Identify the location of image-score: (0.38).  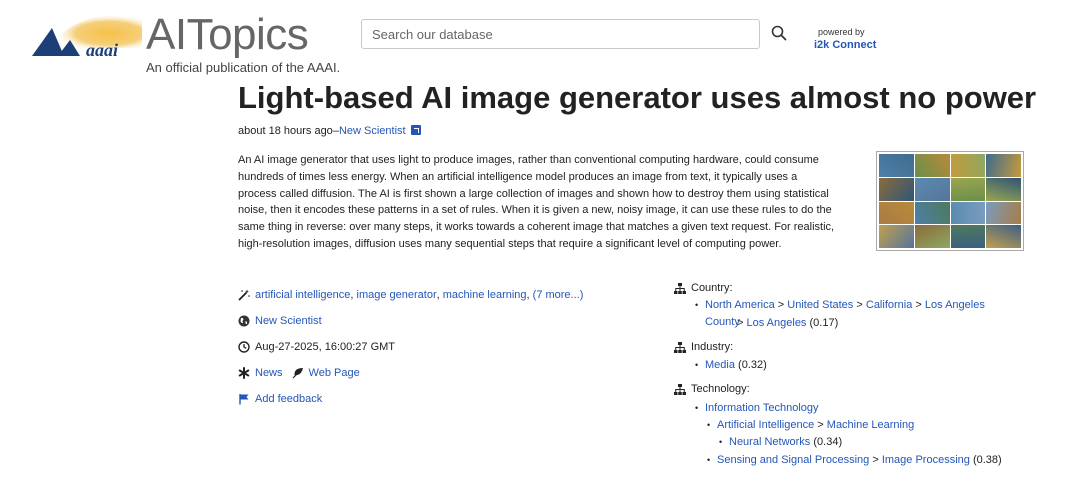
(987, 460).